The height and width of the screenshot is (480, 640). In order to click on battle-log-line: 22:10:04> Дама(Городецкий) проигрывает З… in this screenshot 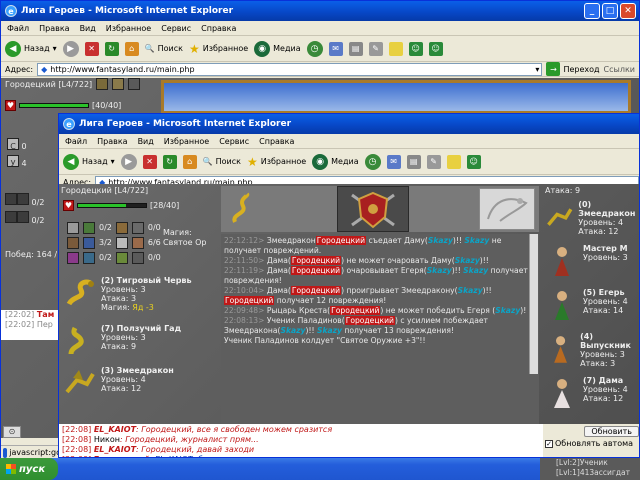, I will do `click(358, 295)`.